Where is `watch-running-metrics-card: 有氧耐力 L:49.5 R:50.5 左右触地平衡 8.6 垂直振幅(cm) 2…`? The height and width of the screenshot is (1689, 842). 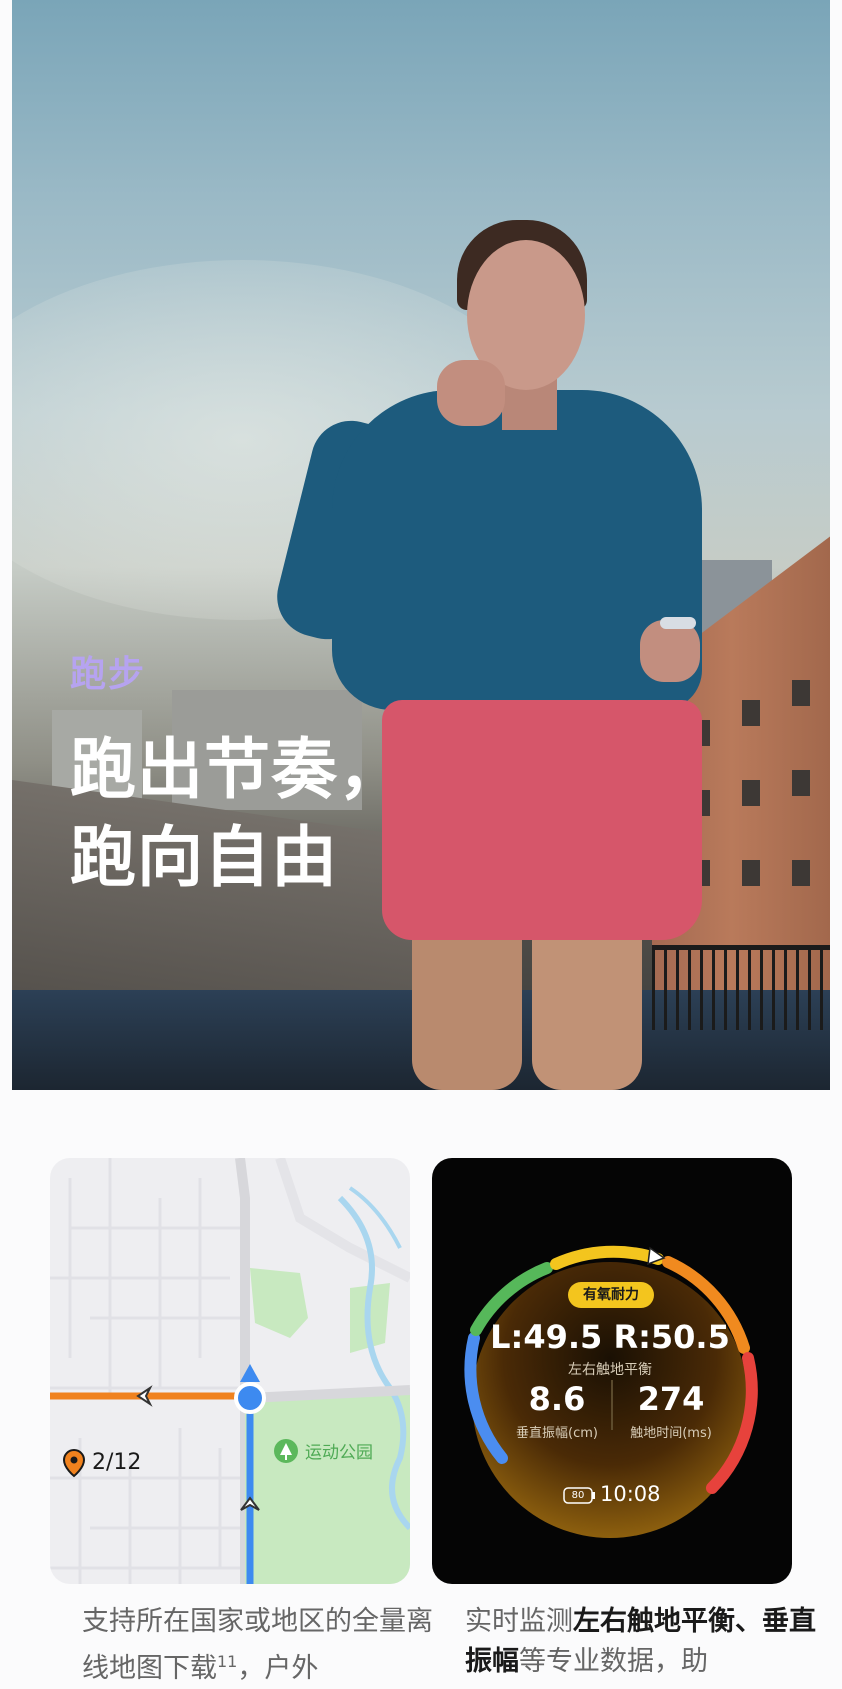
watch-running-metrics-card: 有氧耐力 L:49.5 R:50.5 左右触地平衡 8.6 垂直振幅(cm) 2… is located at coordinates (612, 1371).